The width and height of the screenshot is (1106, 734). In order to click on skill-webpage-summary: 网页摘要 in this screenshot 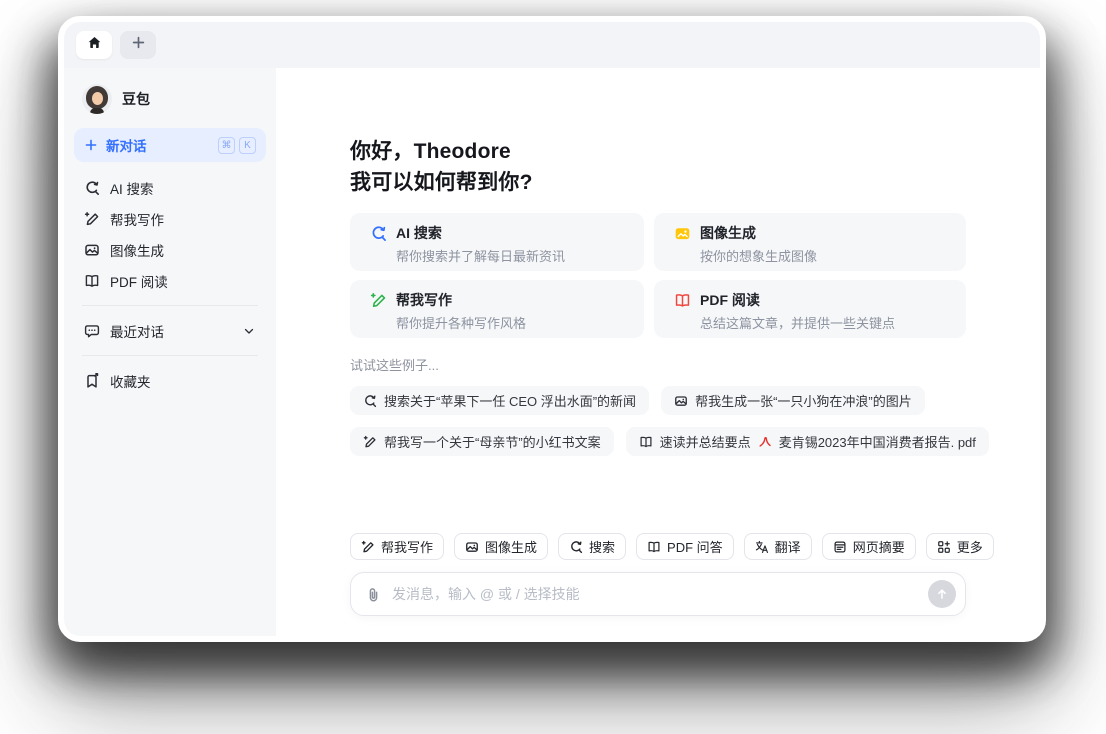, I will do `click(868, 546)`.